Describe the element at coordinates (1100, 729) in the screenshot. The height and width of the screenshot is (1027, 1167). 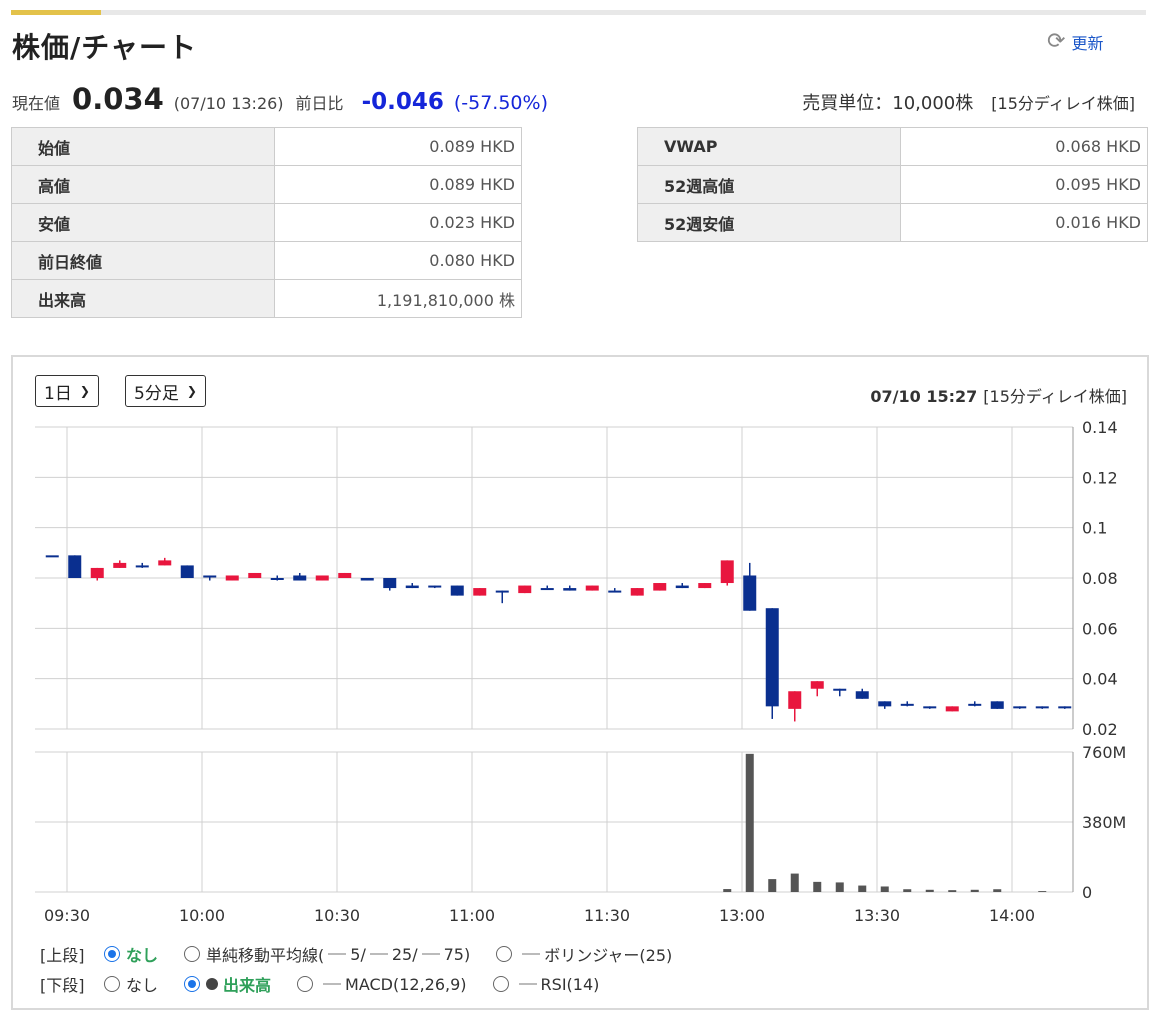
I see `y-tick-label: 0.02` at that location.